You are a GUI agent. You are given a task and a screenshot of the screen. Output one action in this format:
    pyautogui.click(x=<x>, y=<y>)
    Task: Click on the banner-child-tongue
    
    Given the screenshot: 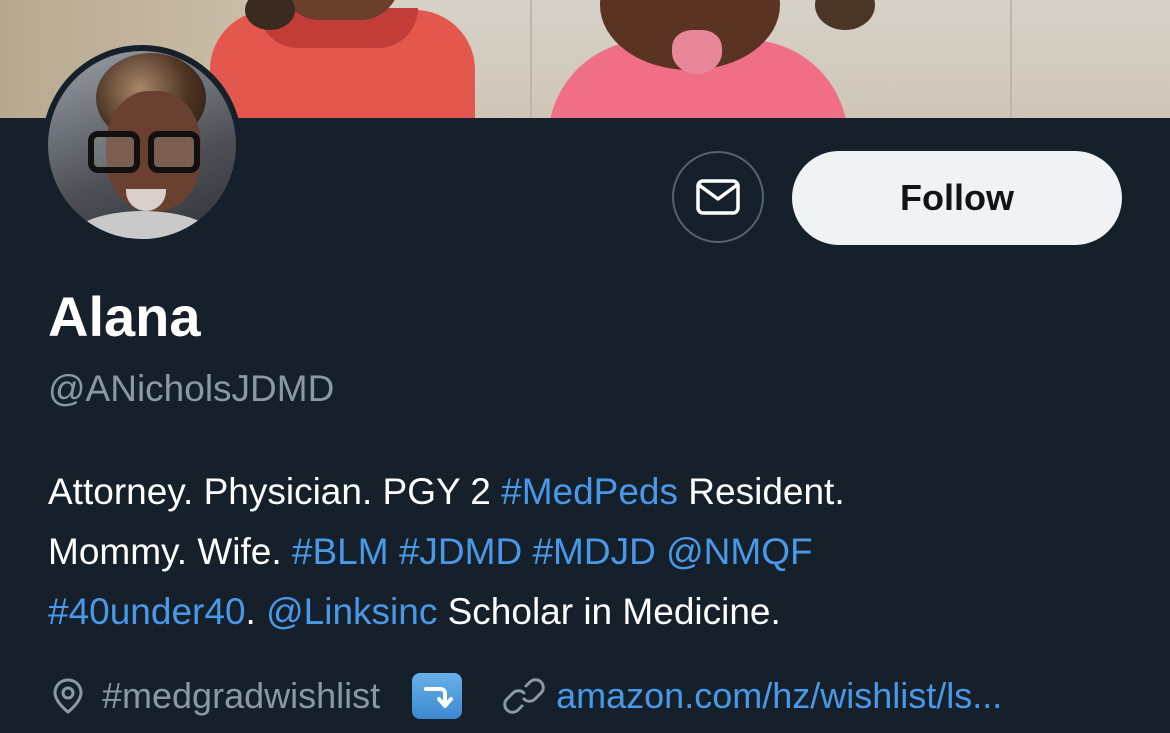 What is the action you would take?
    pyautogui.click(x=697, y=52)
    